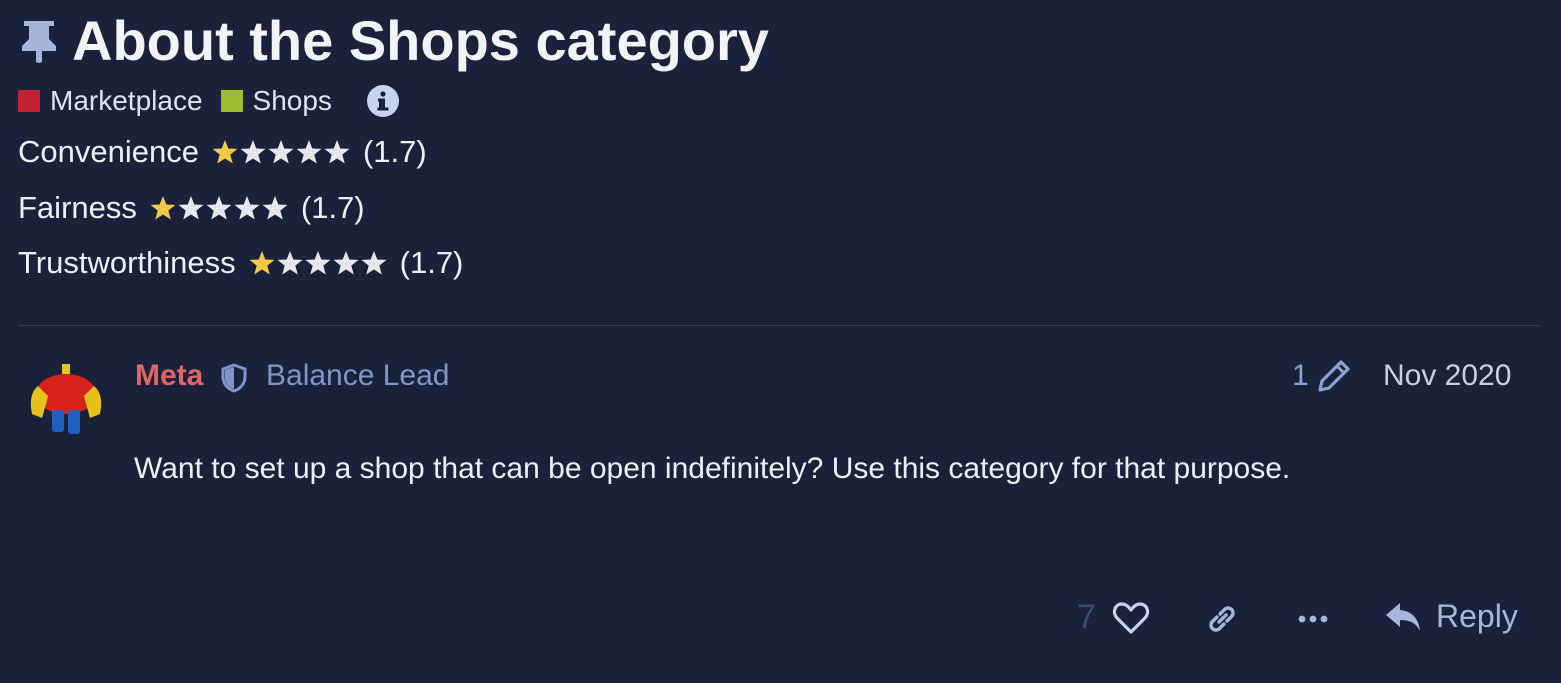 The image size is (1561, 683). I want to click on topic-title: About the Shops category, so click(420, 40).